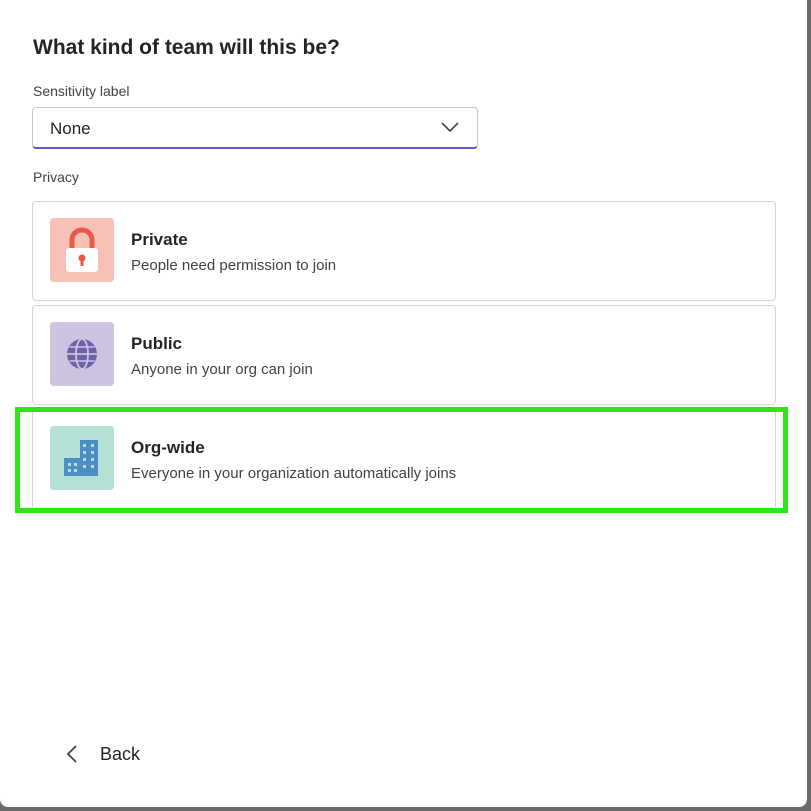  I want to click on globe-icon, so click(82, 354).